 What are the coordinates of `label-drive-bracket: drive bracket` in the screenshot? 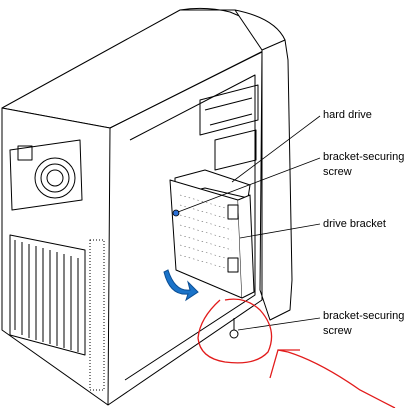 It's located at (354, 224).